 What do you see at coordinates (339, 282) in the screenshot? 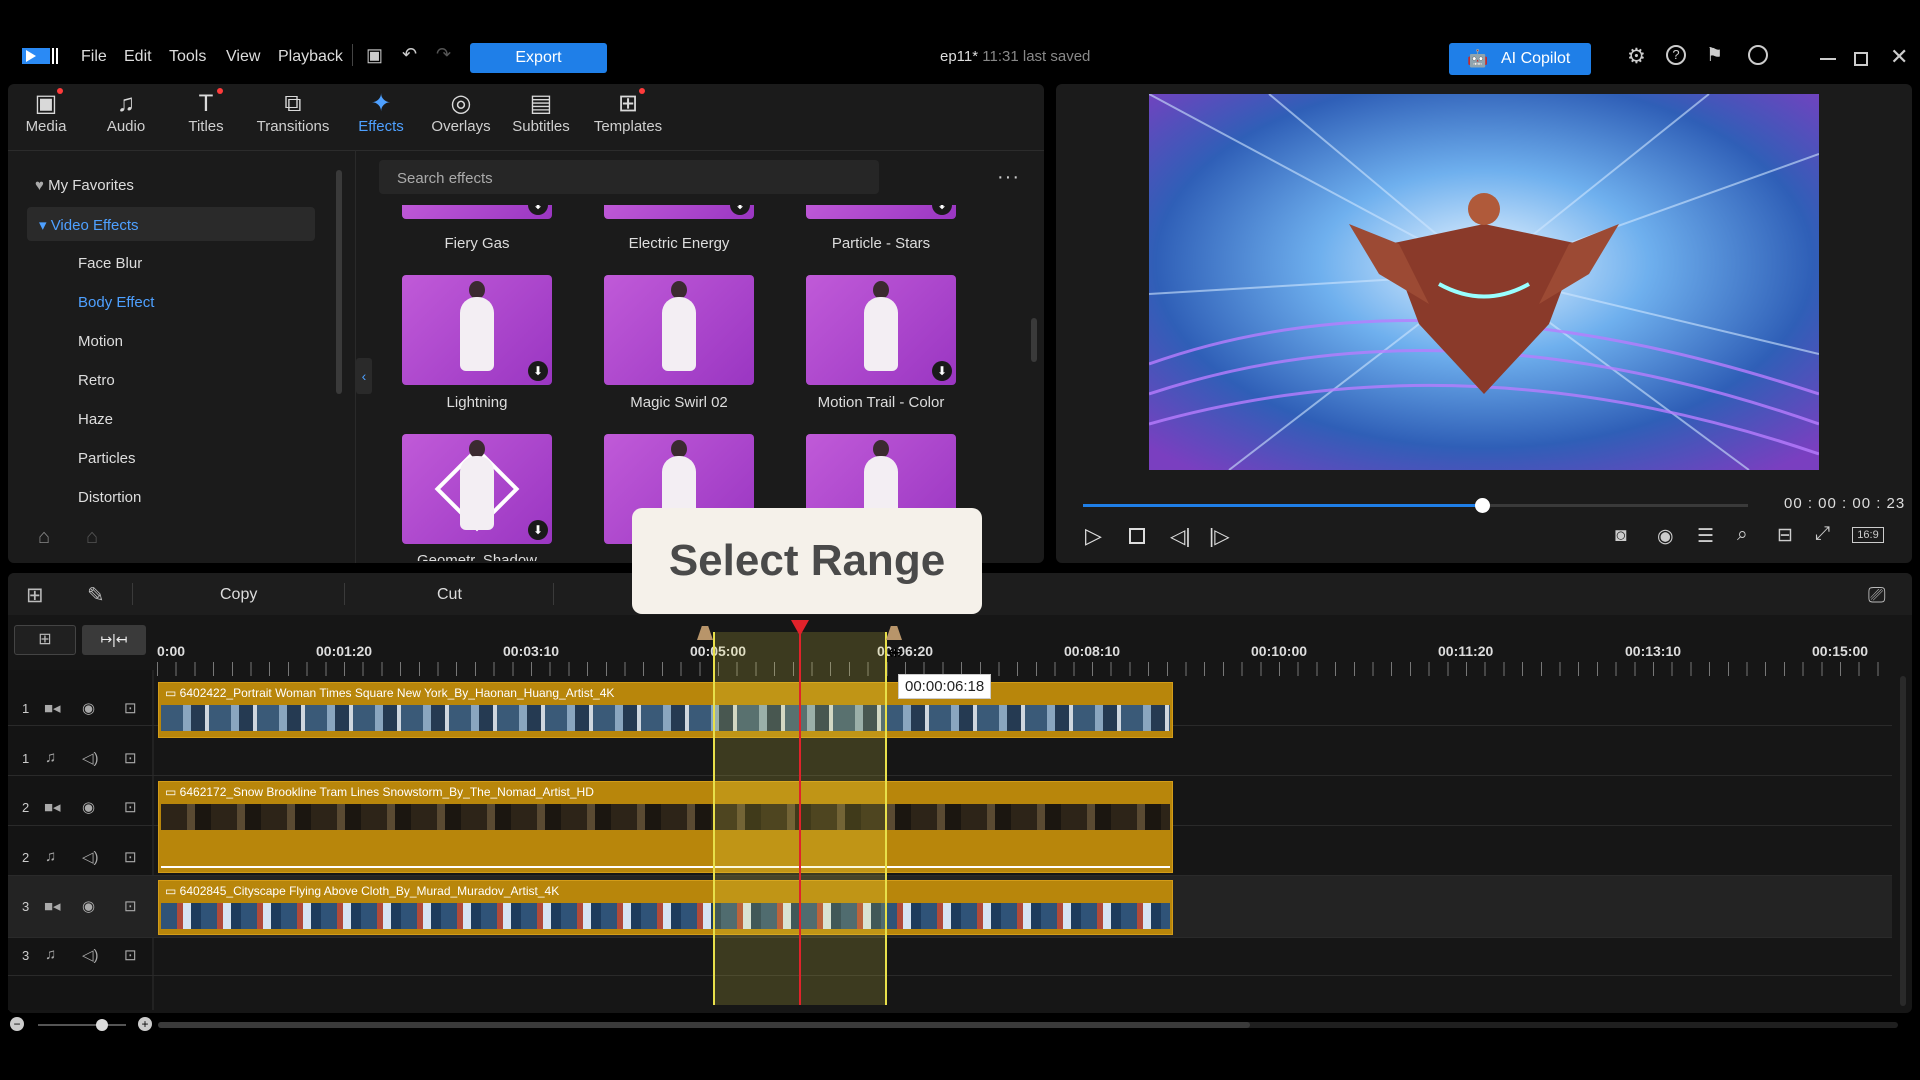
I see `sidebar-scrollbar` at bounding box center [339, 282].